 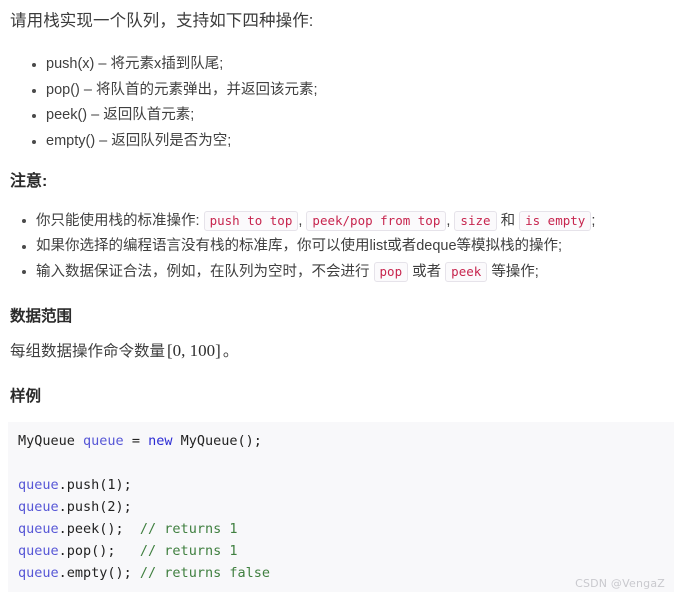 What do you see at coordinates (194, 350) in the screenshot?
I see `range-math-interval: [0, 100]` at bounding box center [194, 350].